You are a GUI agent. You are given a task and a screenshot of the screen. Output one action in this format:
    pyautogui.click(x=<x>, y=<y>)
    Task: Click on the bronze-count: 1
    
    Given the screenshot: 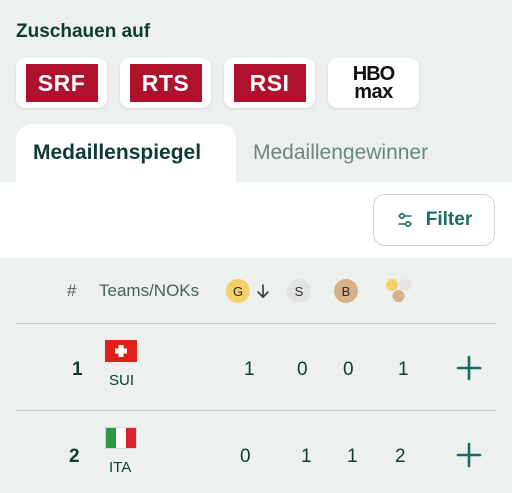 What is the action you would take?
    pyautogui.click(x=352, y=456)
    